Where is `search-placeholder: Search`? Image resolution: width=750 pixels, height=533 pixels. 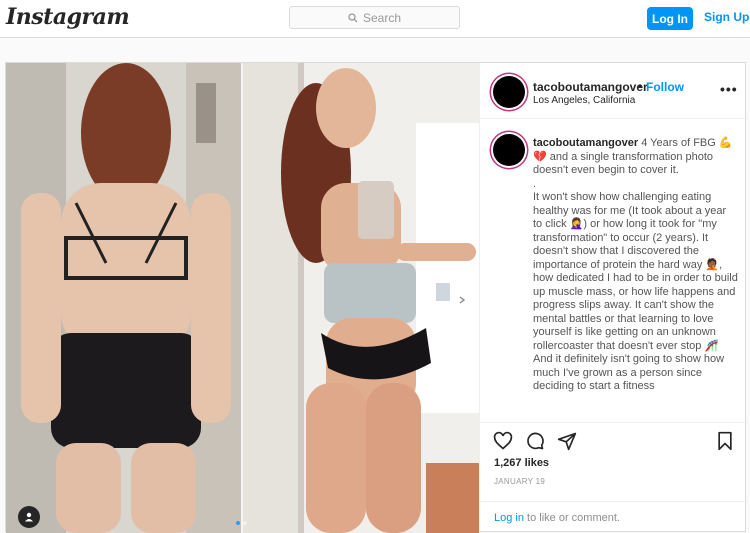 search-placeholder: Search is located at coordinates (382, 17).